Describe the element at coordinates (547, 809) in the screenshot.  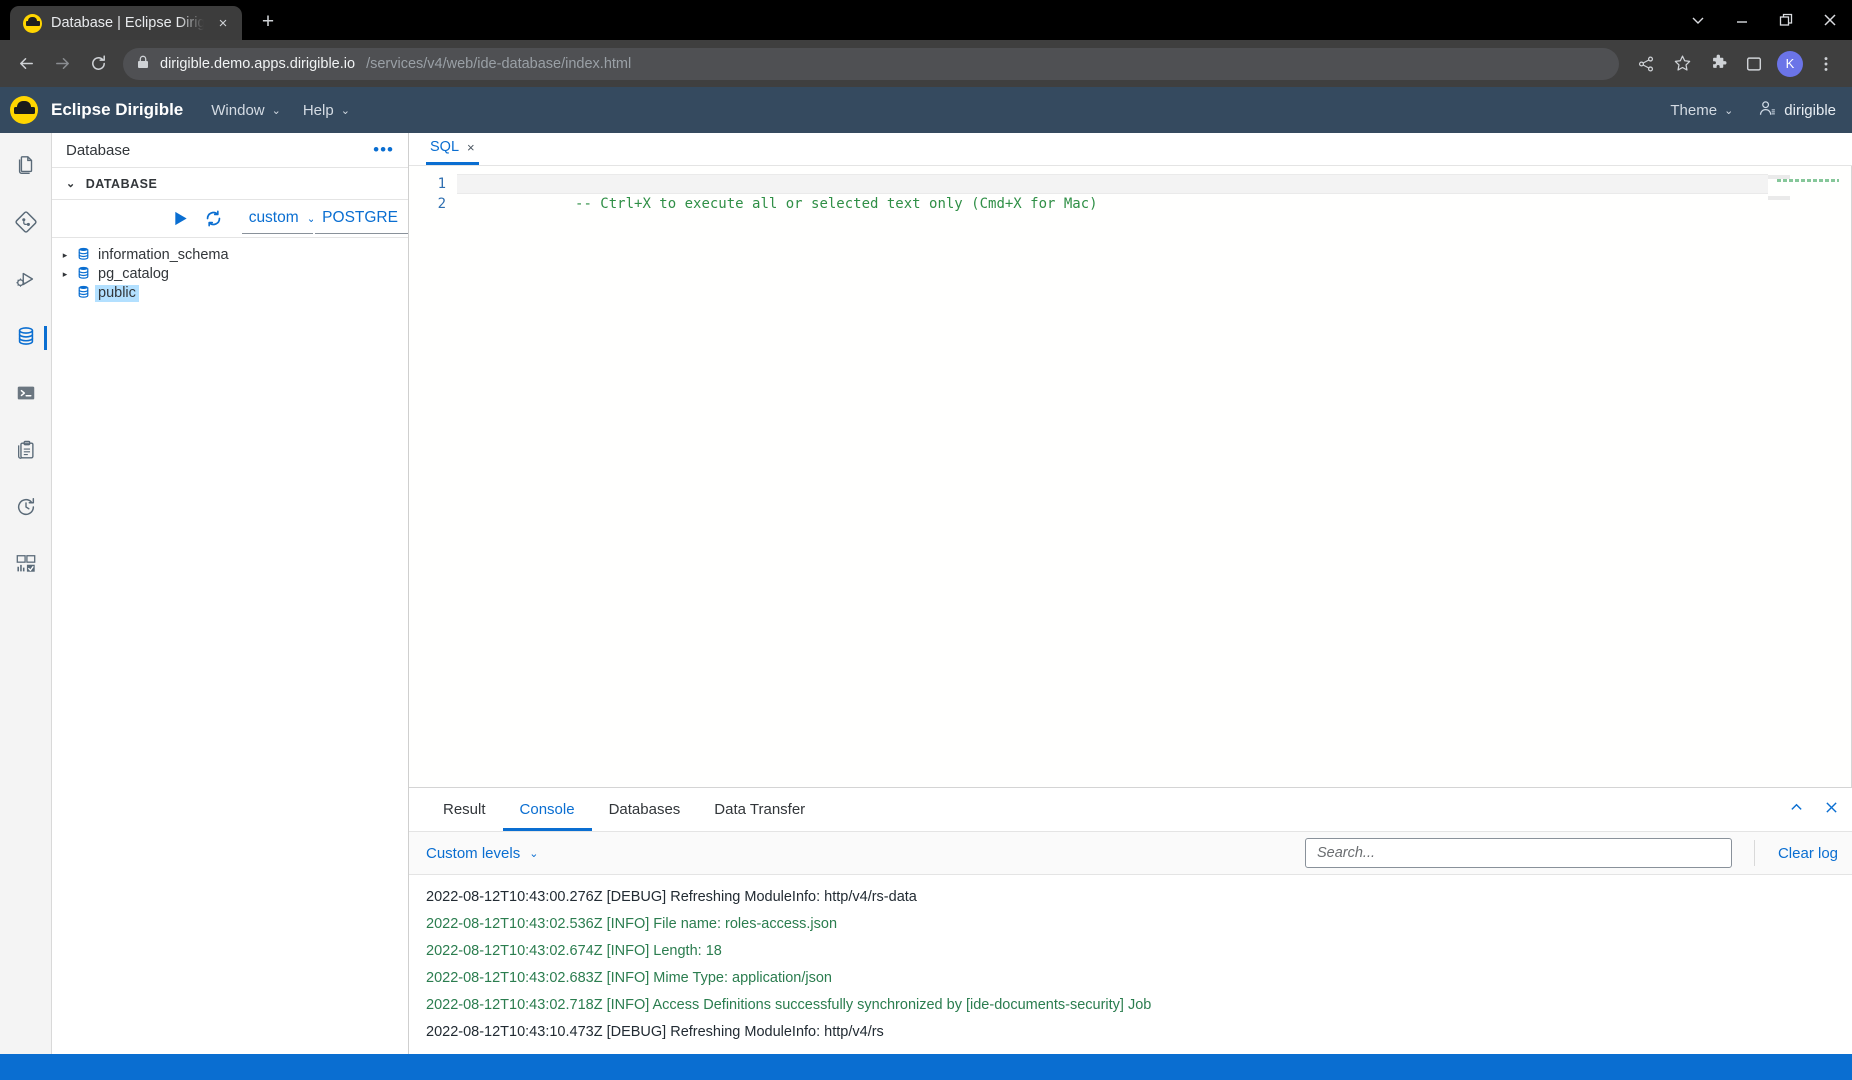
I see `tab-console: Console` at that location.